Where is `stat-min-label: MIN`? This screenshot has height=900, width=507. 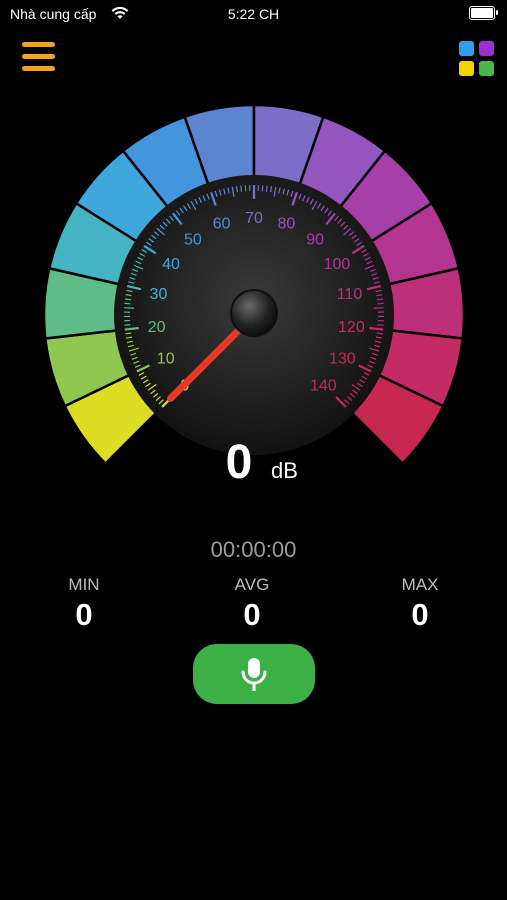 stat-min-label: MIN is located at coordinates (84, 584).